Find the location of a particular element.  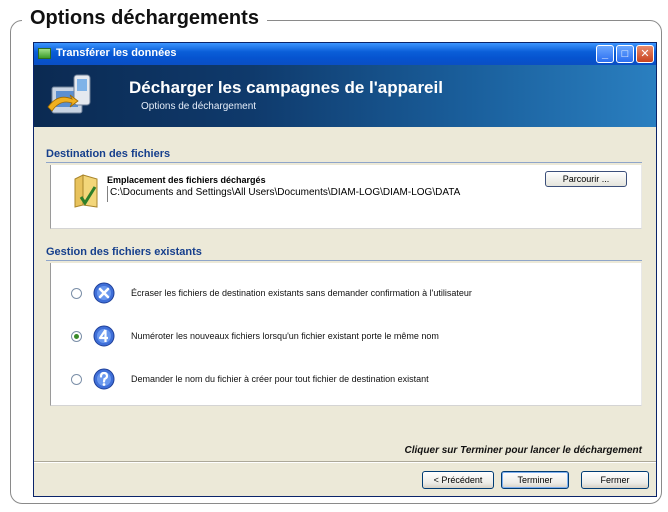

banner-subtitle: Options de déchargement is located at coordinates (199, 106).